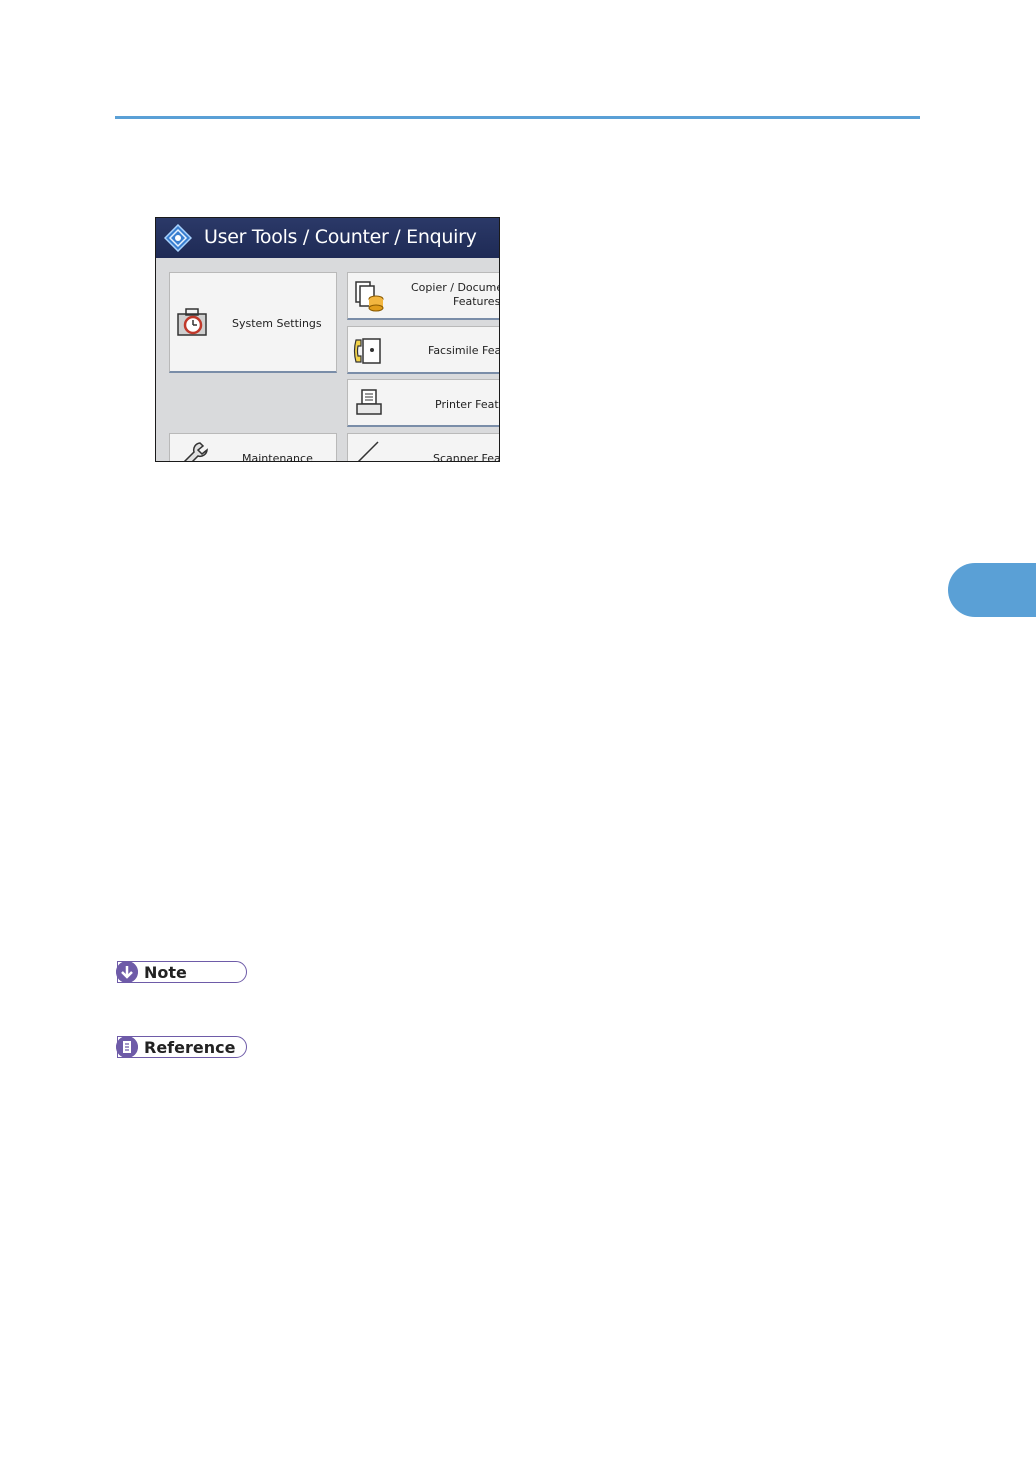 This screenshot has width=1036, height=1470. Describe the element at coordinates (455, 287) in the screenshot. I see `copier-label-line1: Copier / Document` at that location.